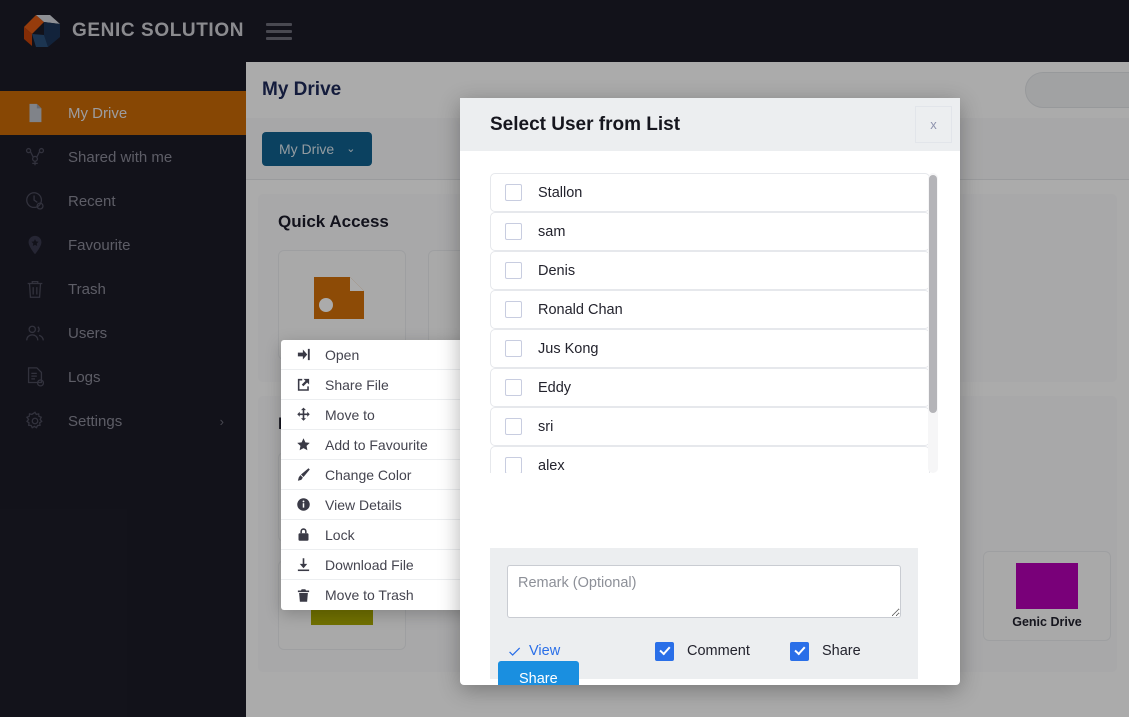 The image size is (1129, 717). What do you see at coordinates (303, 564) in the screenshot?
I see `download-icon` at bounding box center [303, 564].